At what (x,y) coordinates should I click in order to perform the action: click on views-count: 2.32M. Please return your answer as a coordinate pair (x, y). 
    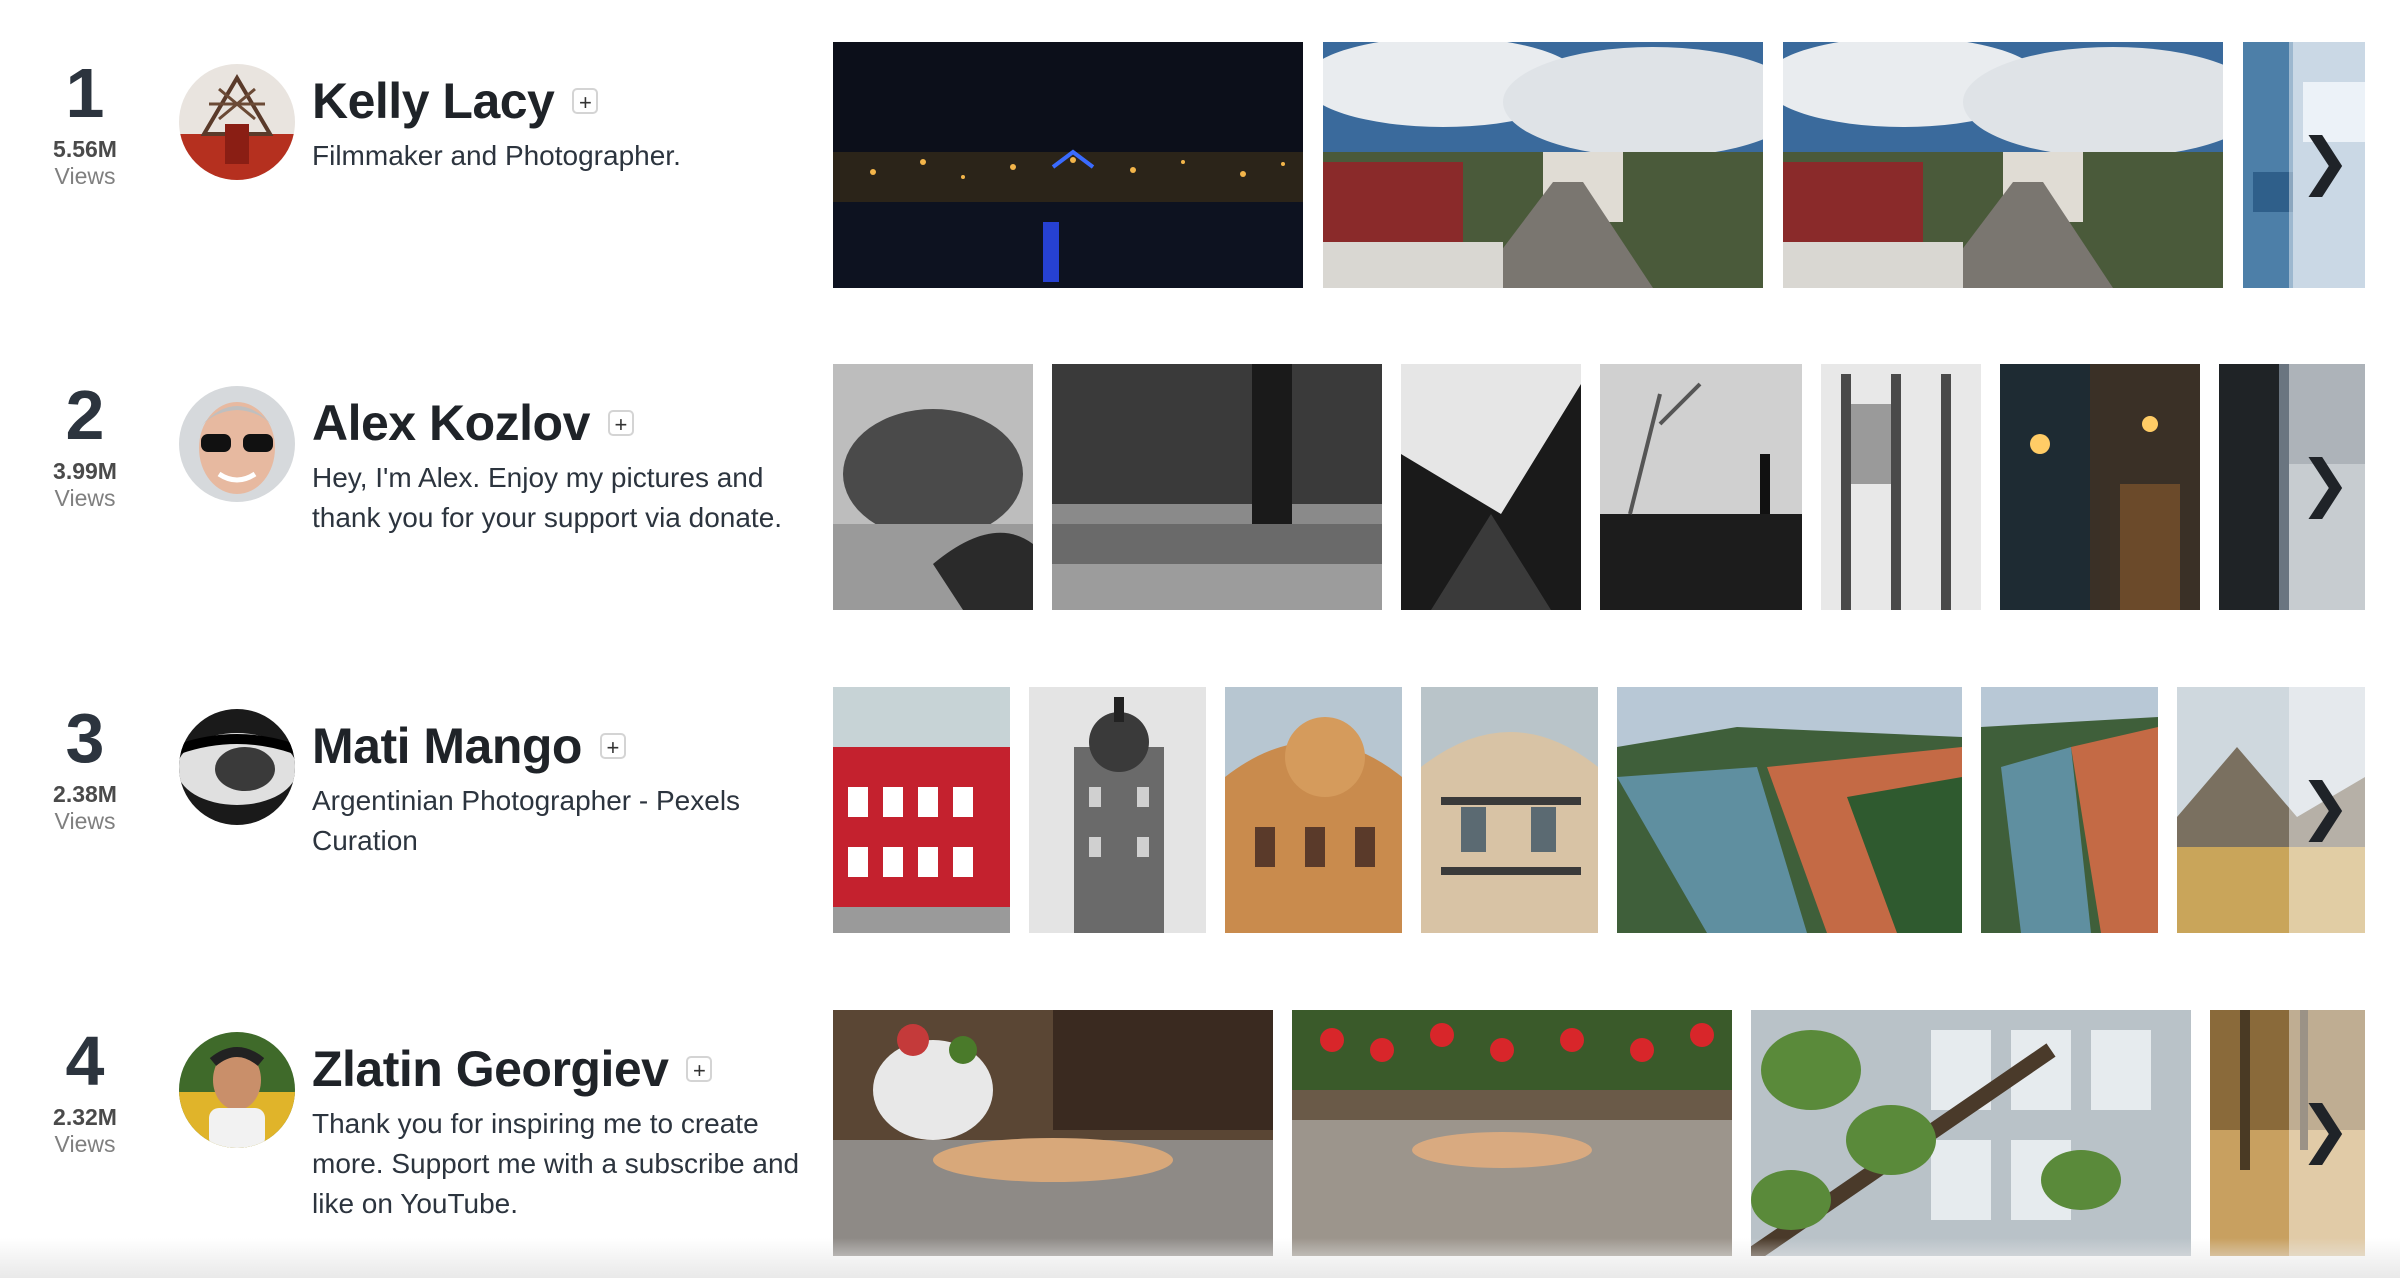
    Looking at the image, I should click on (85, 1117).